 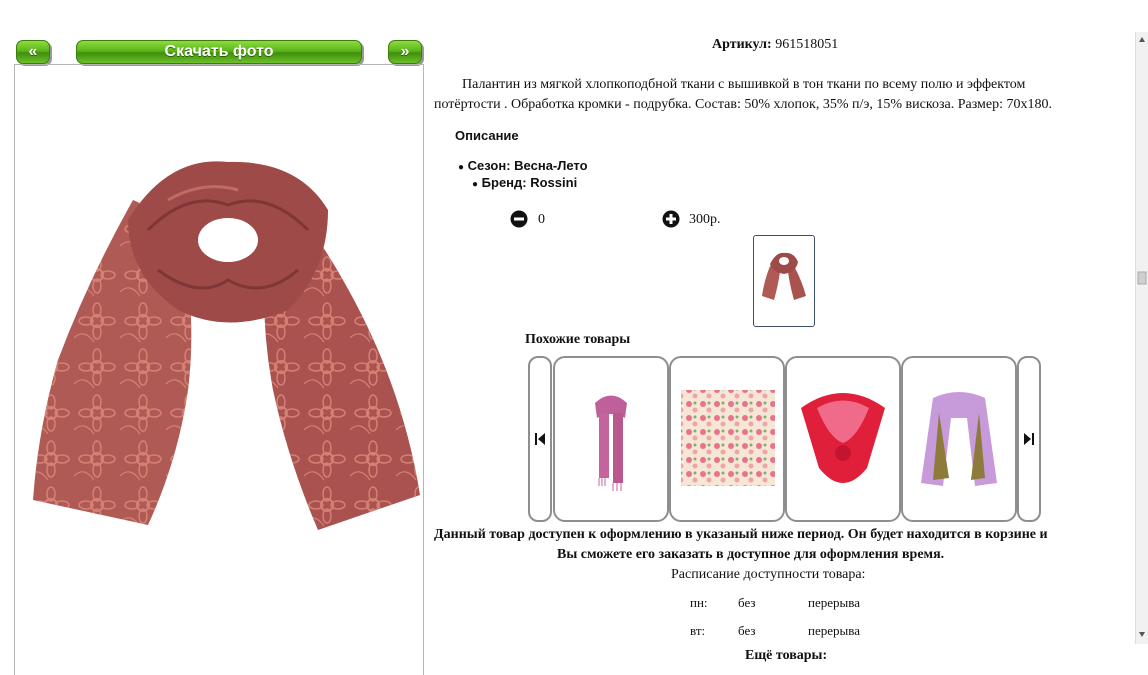 What do you see at coordinates (786, 655) in the screenshot?
I see `more-items-heading: Ещё товары:` at bounding box center [786, 655].